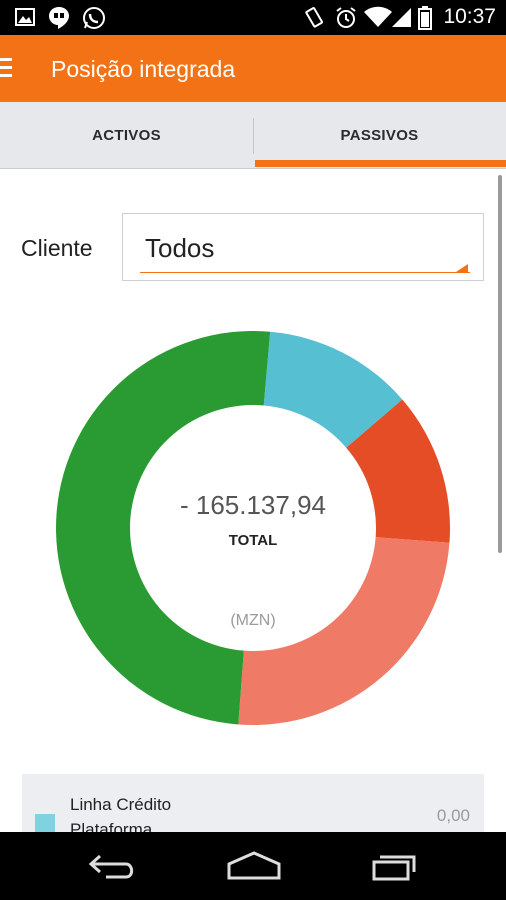 This screenshot has width=506, height=900. What do you see at coordinates (453, 815) in the screenshot?
I see `legend-value: 0,00` at bounding box center [453, 815].